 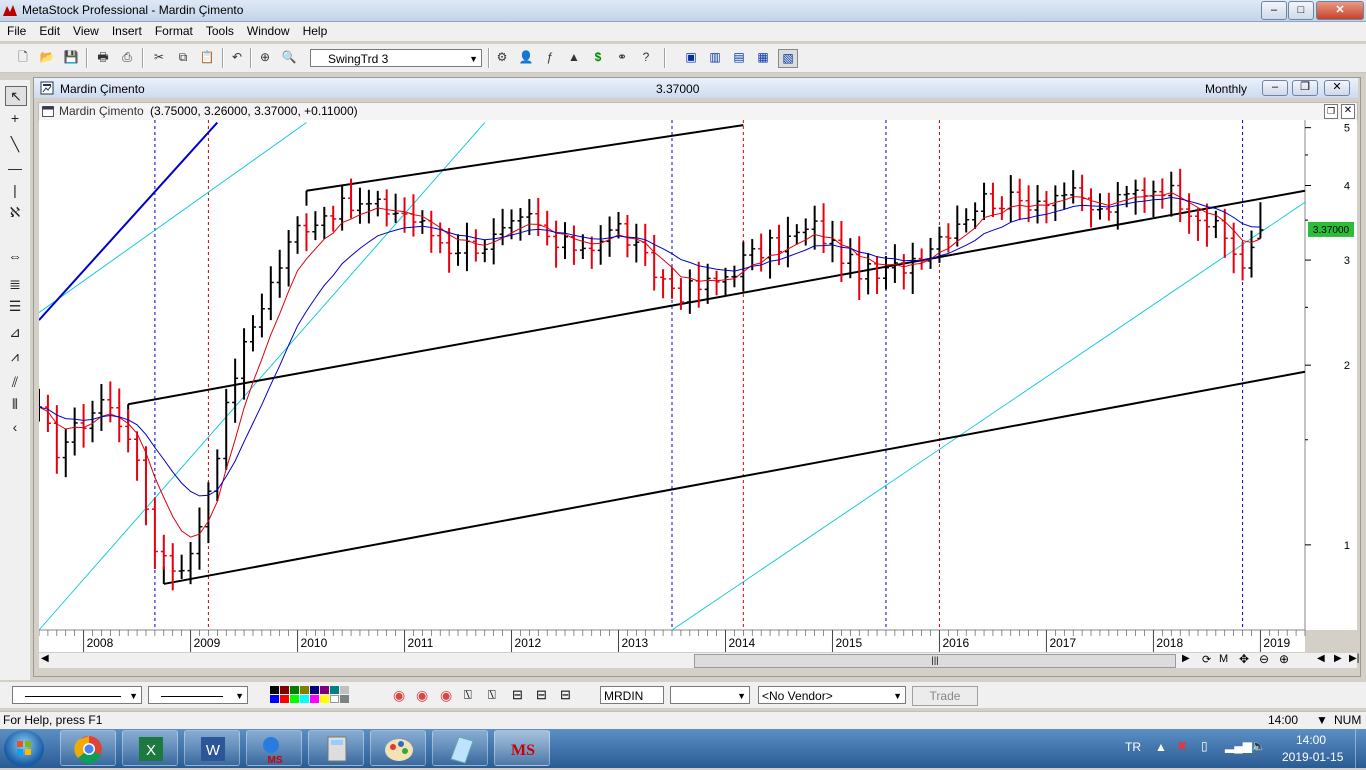 What do you see at coordinates (15, 118) in the screenshot?
I see `crosshair-tool-icon: +` at bounding box center [15, 118].